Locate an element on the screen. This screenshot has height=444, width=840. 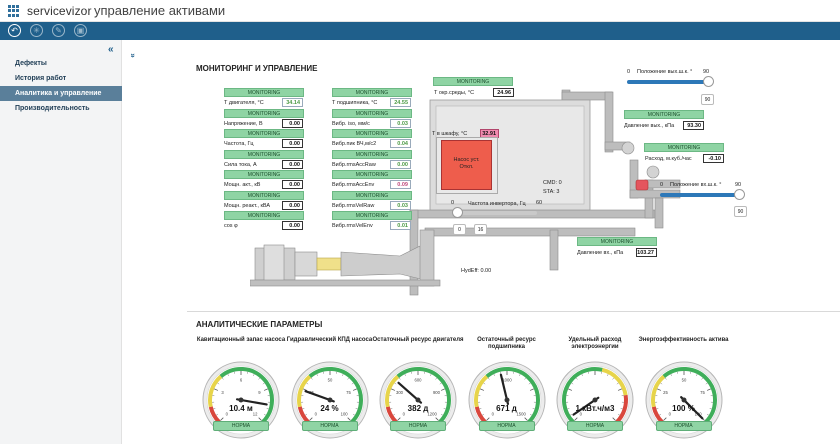
gauge-value: 671 д is located at coordinates (506, 408).